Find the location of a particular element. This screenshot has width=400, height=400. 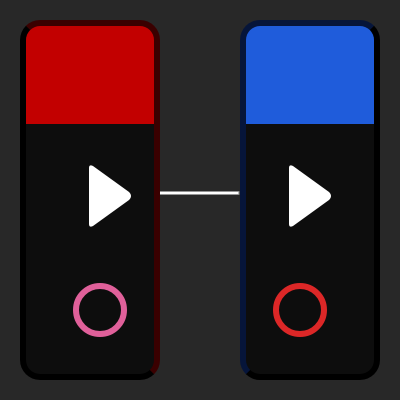

output-play-icon is located at coordinates (109, 196).